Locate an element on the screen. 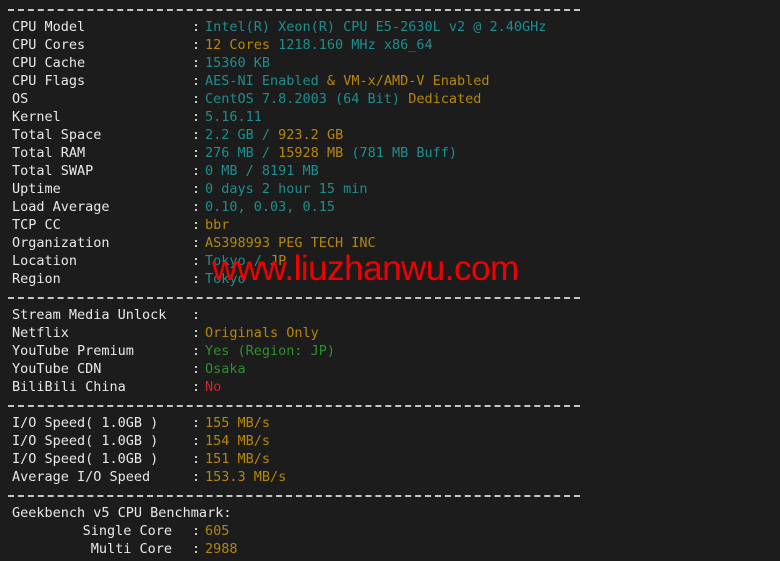 The width and height of the screenshot is (780, 561). info-label: CPU Model is located at coordinates (49, 27).